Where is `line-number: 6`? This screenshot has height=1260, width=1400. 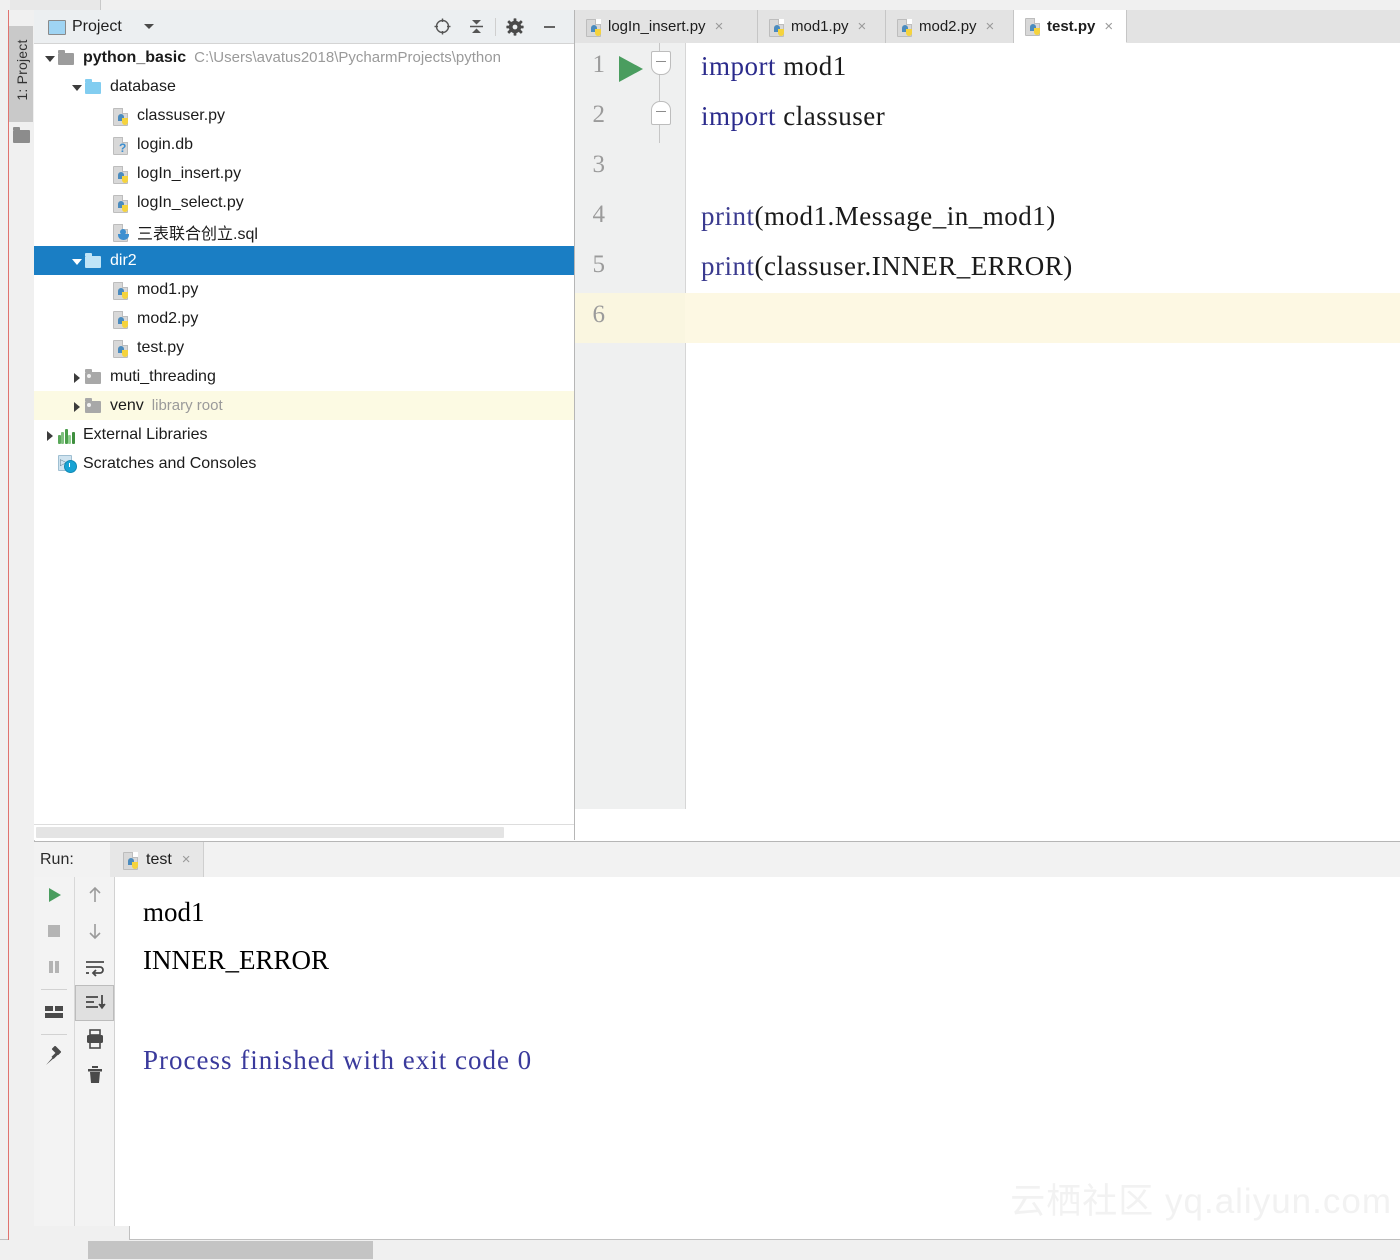 line-number: 6 is located at coordinates (599, 314).